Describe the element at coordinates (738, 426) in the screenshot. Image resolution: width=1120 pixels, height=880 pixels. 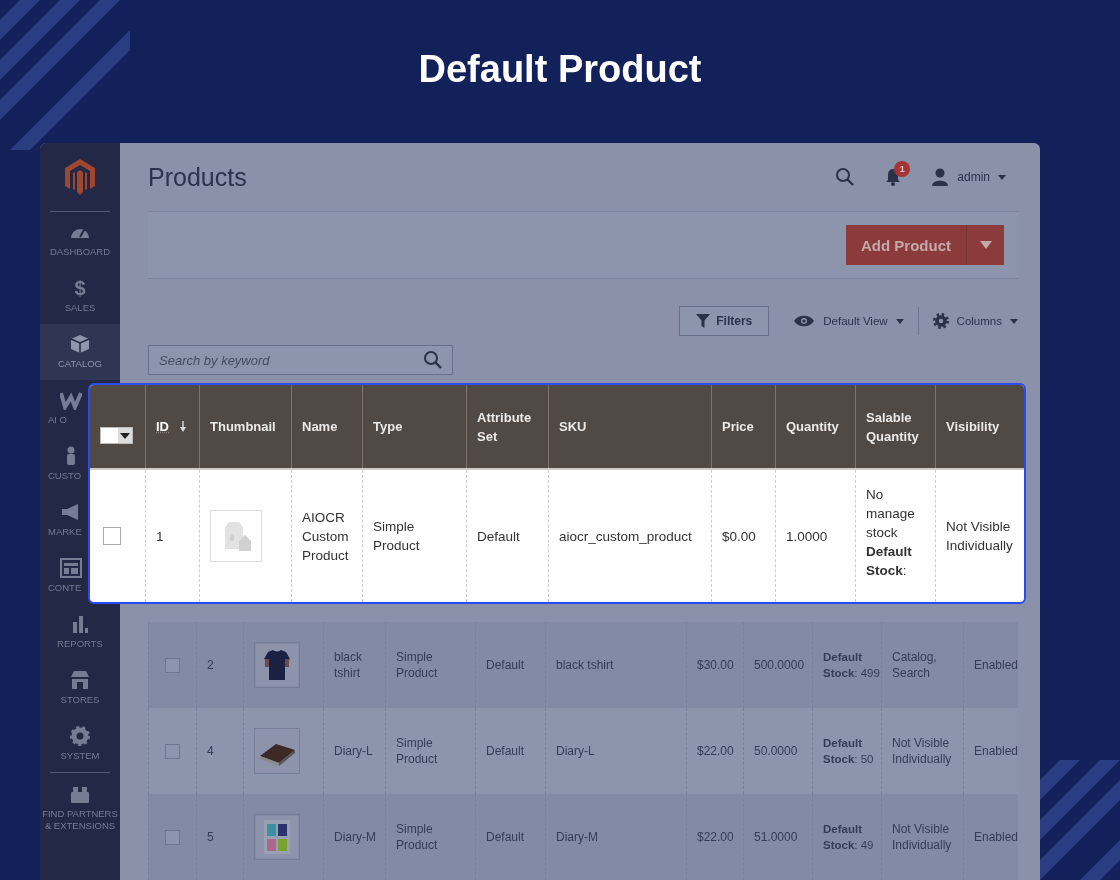
I see `column-header: Price` at that location.